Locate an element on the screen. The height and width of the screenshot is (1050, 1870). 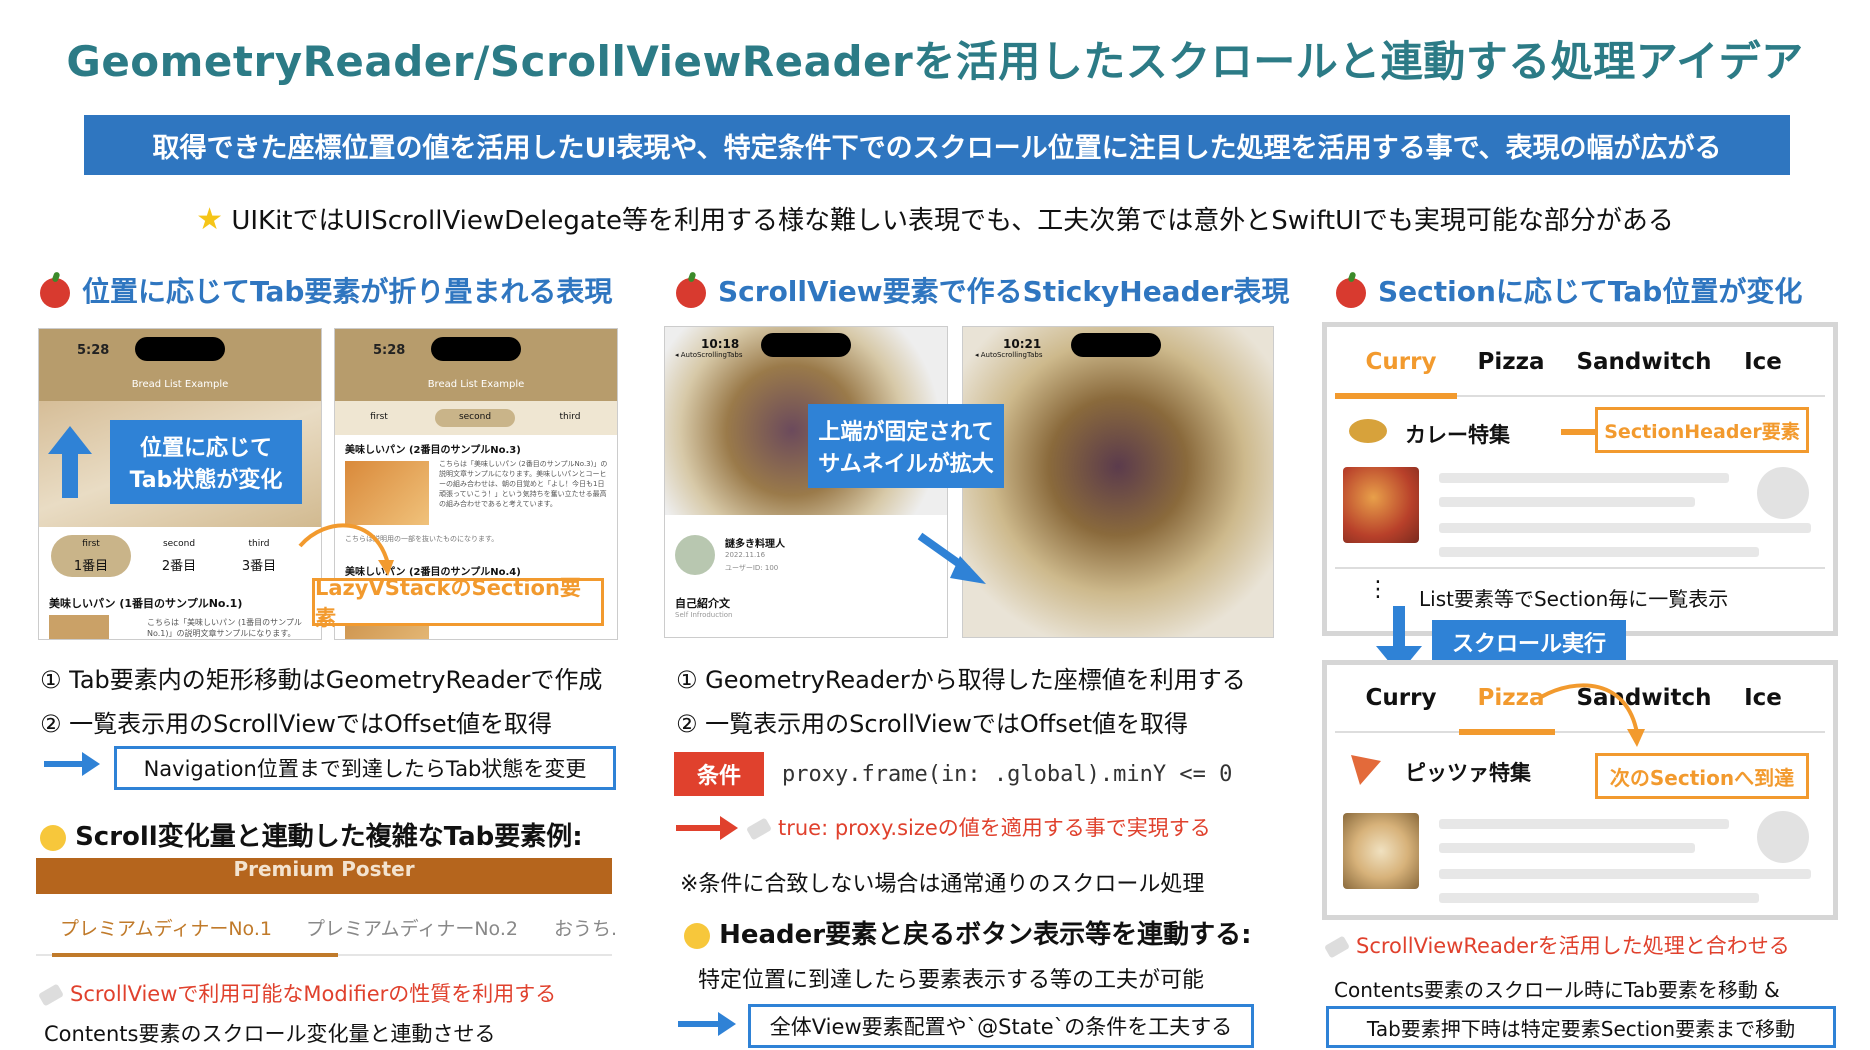
col1-step-2: ② 一覧表示用のScrollViewではOffset値を取得 is located at coordinates (296, 724).